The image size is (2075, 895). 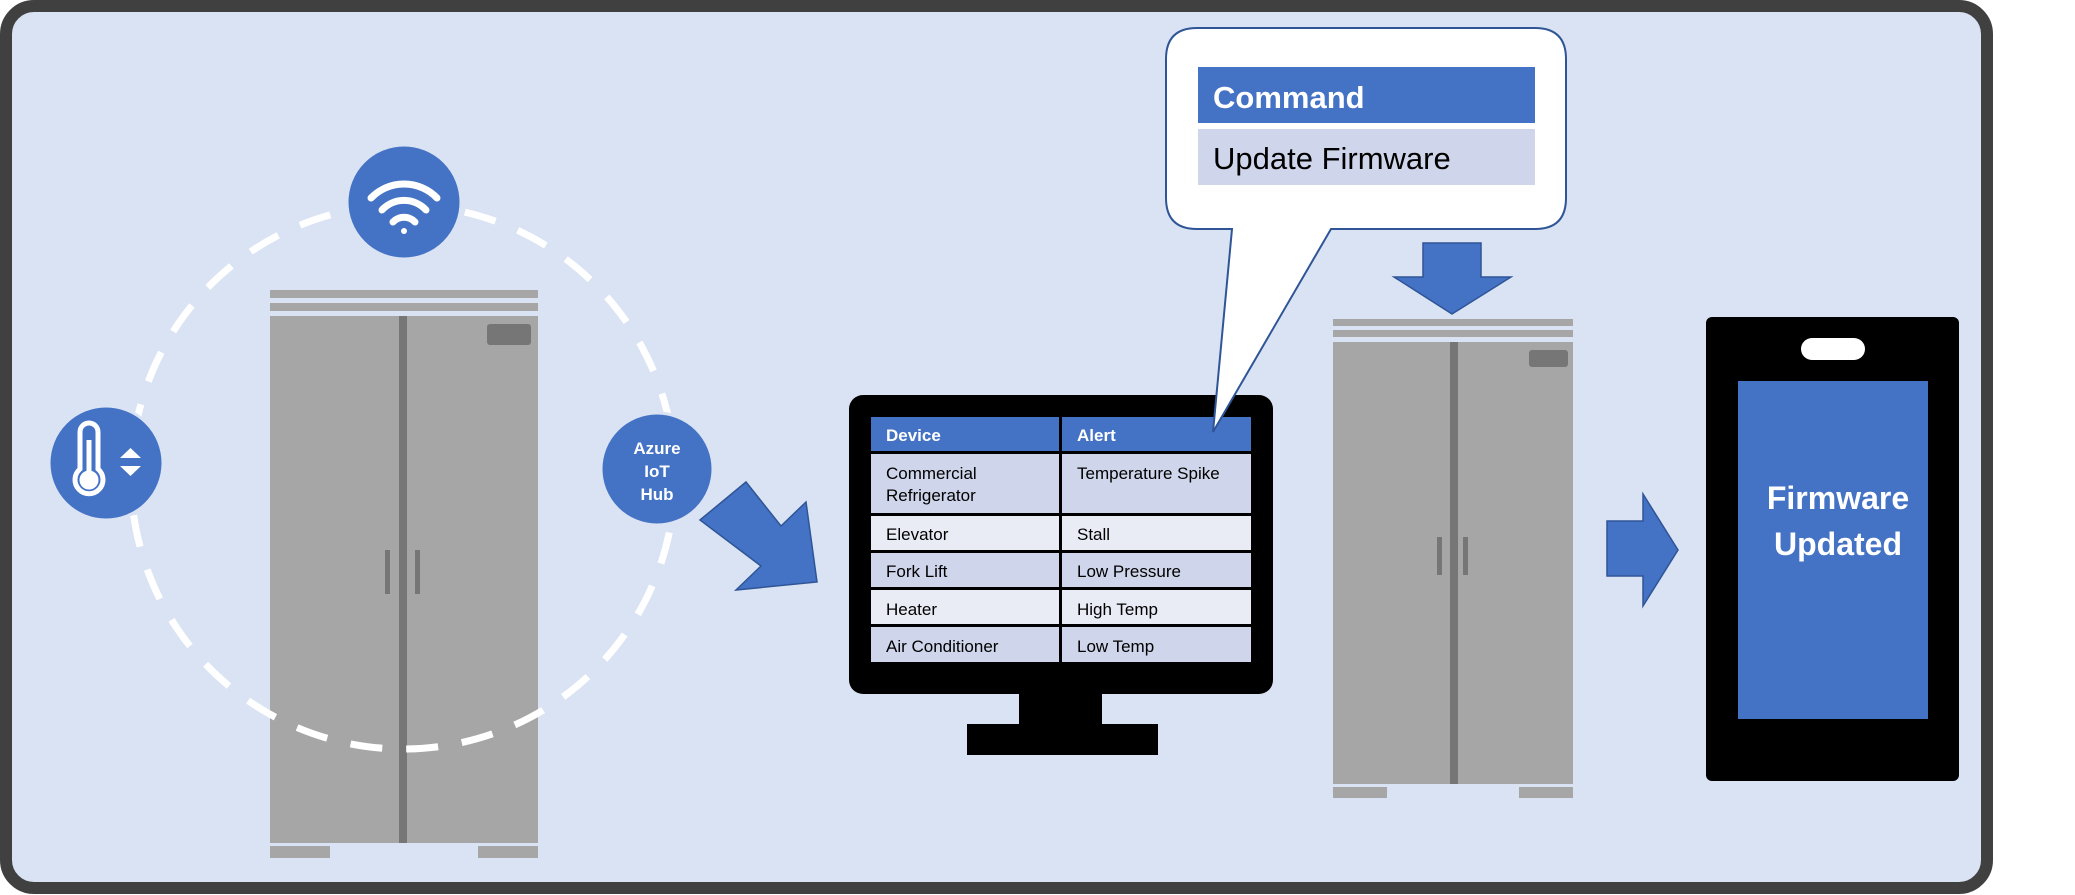 I want to click on hub-label-line3: Hub, so click(x=656, y=494).